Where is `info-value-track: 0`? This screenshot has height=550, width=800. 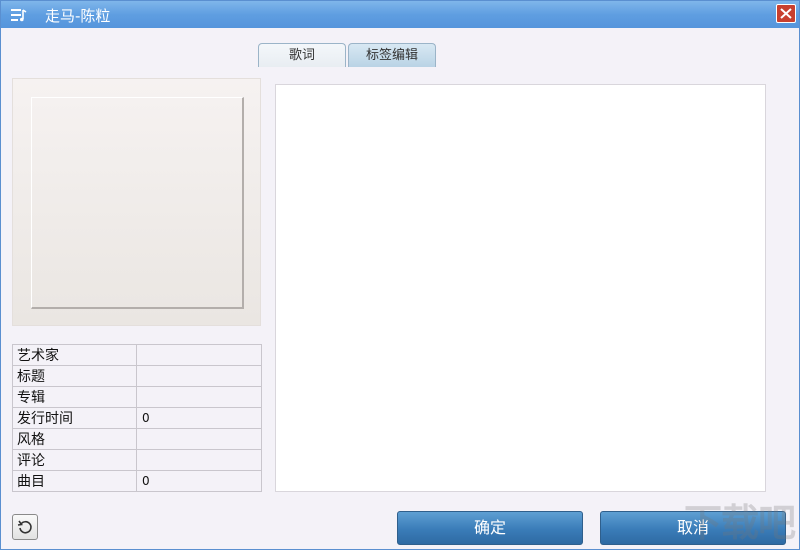 info-value-track: 0 is located at coordinates (199, 481).